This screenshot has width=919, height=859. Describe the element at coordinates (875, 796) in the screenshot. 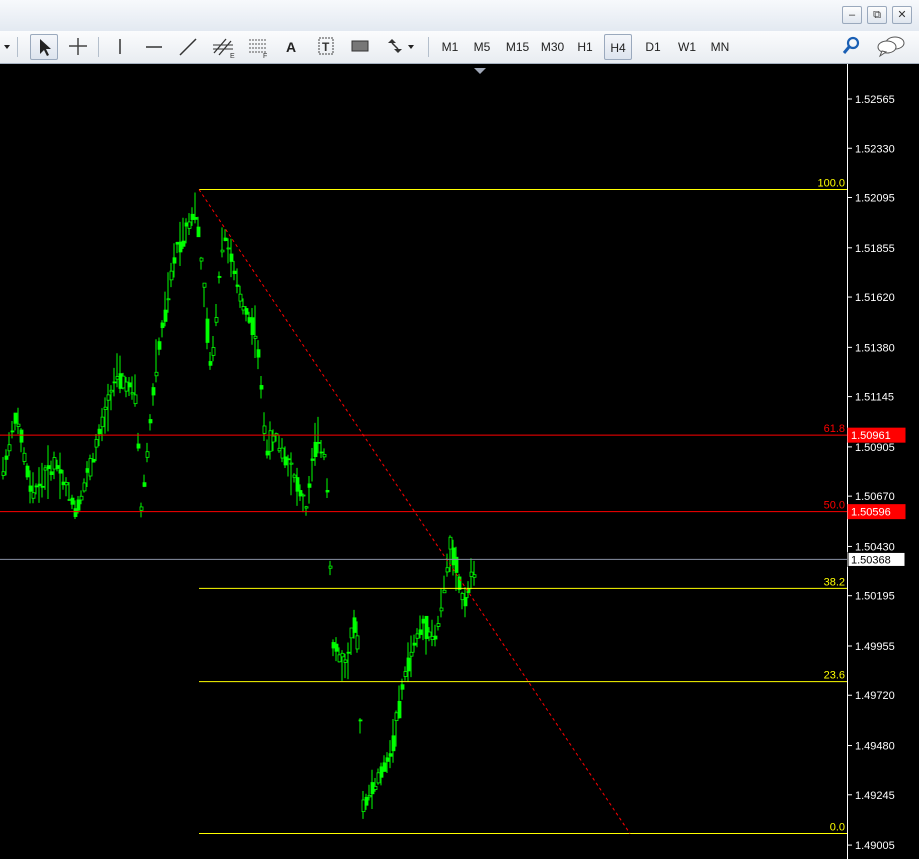

I see `price-axis-label: 1.49245` at that location.